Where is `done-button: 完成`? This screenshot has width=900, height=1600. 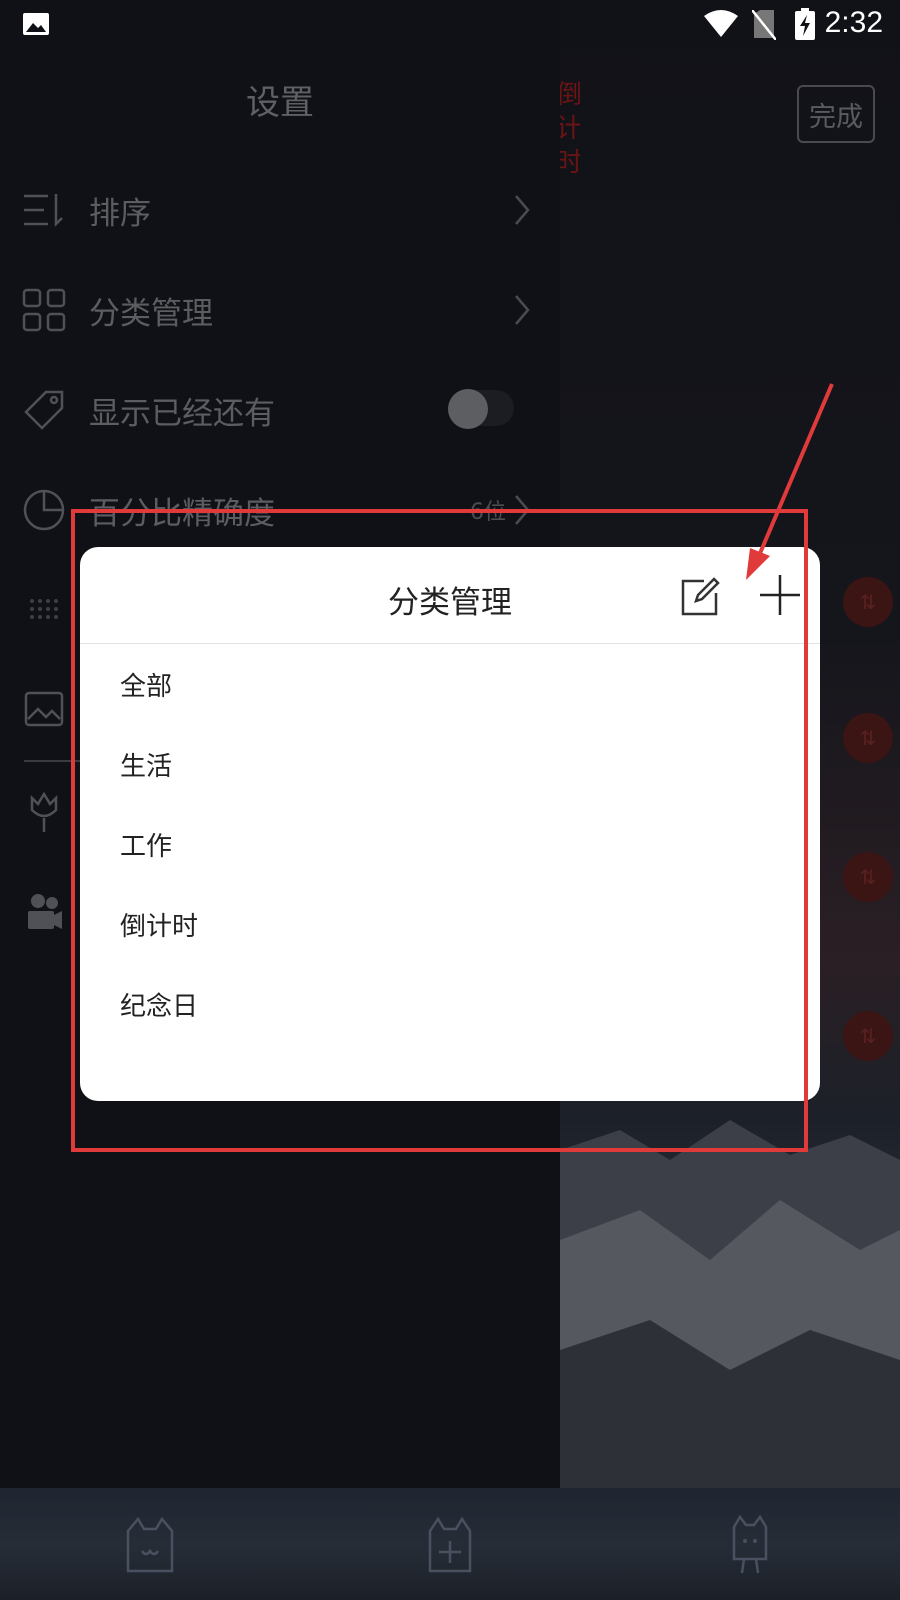 done-button: 完成 is located at coordinates (836, 114).